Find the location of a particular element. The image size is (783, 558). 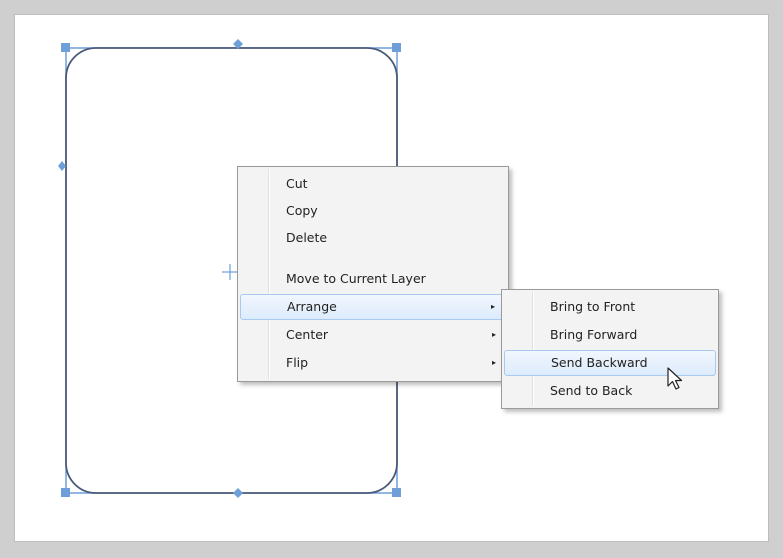

menu-item-move-to-current-layer: Move to Current Layer is located at coordinates (373, 279).